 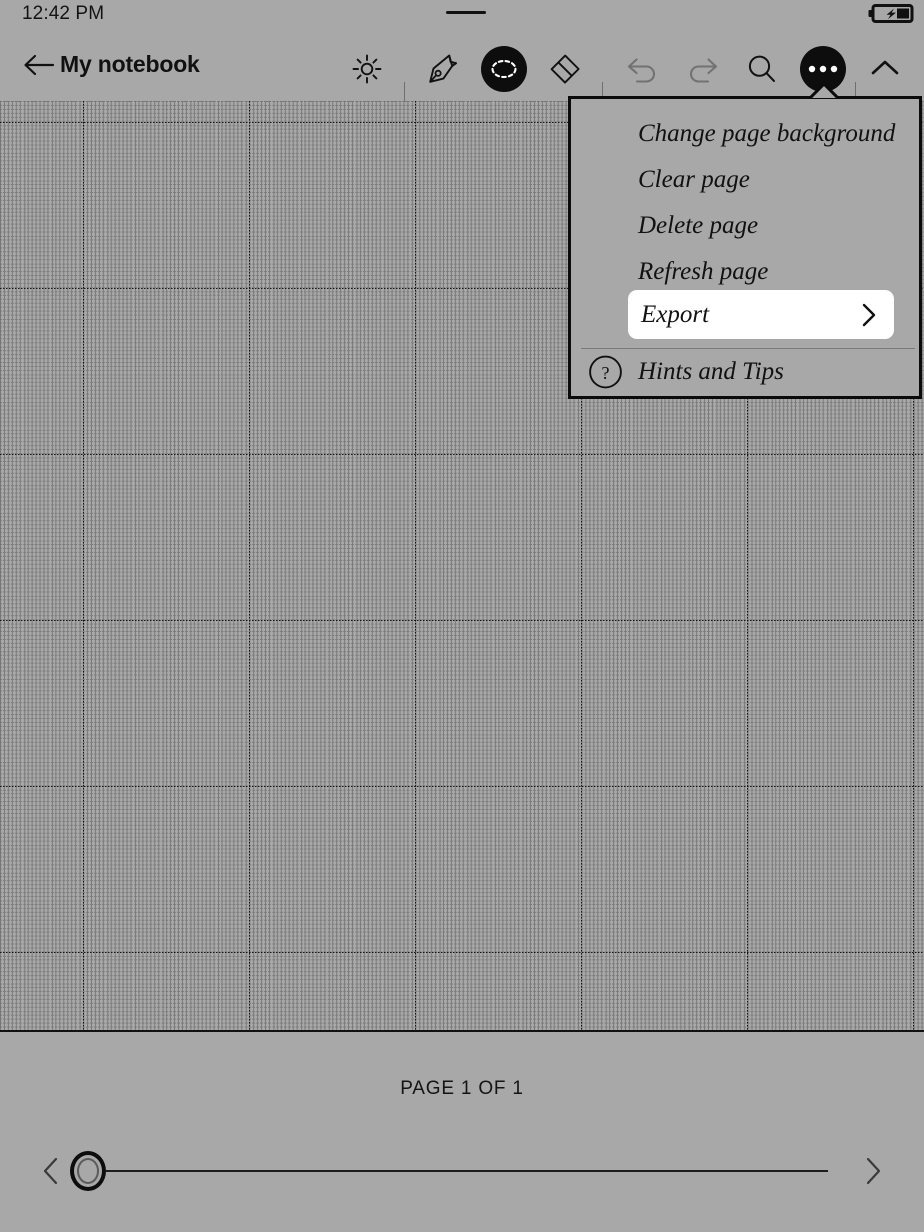 I want to click on toolbar: My notebook, so click(x=462, y=74).